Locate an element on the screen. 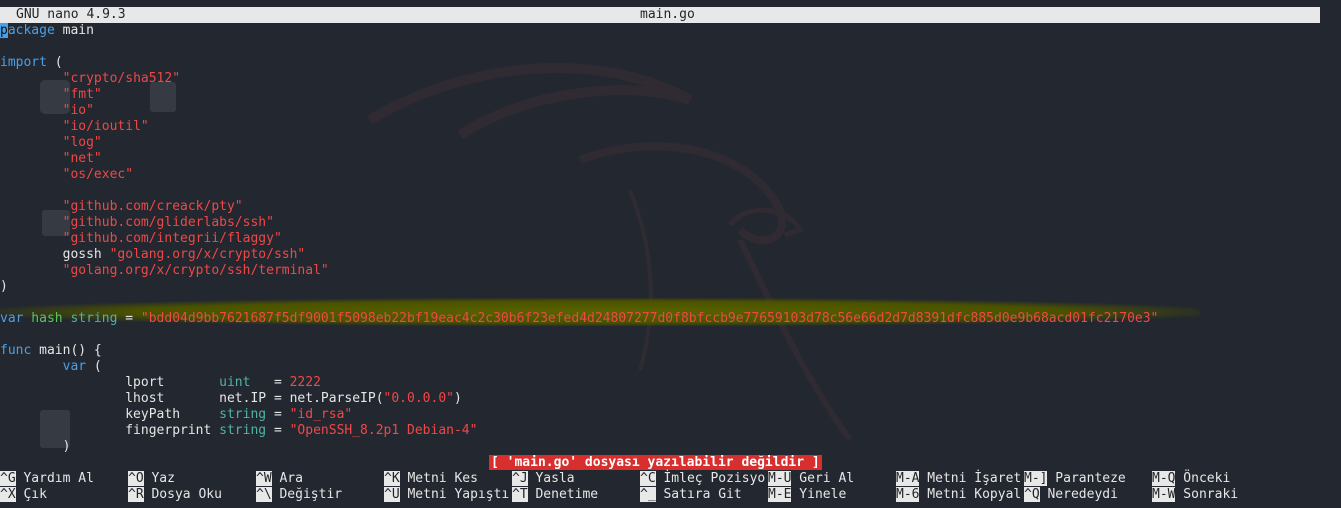 The height and width of the screenshot is (508, 1341). shortcut-item: ^W Ara is located at coordinates (279, 479).